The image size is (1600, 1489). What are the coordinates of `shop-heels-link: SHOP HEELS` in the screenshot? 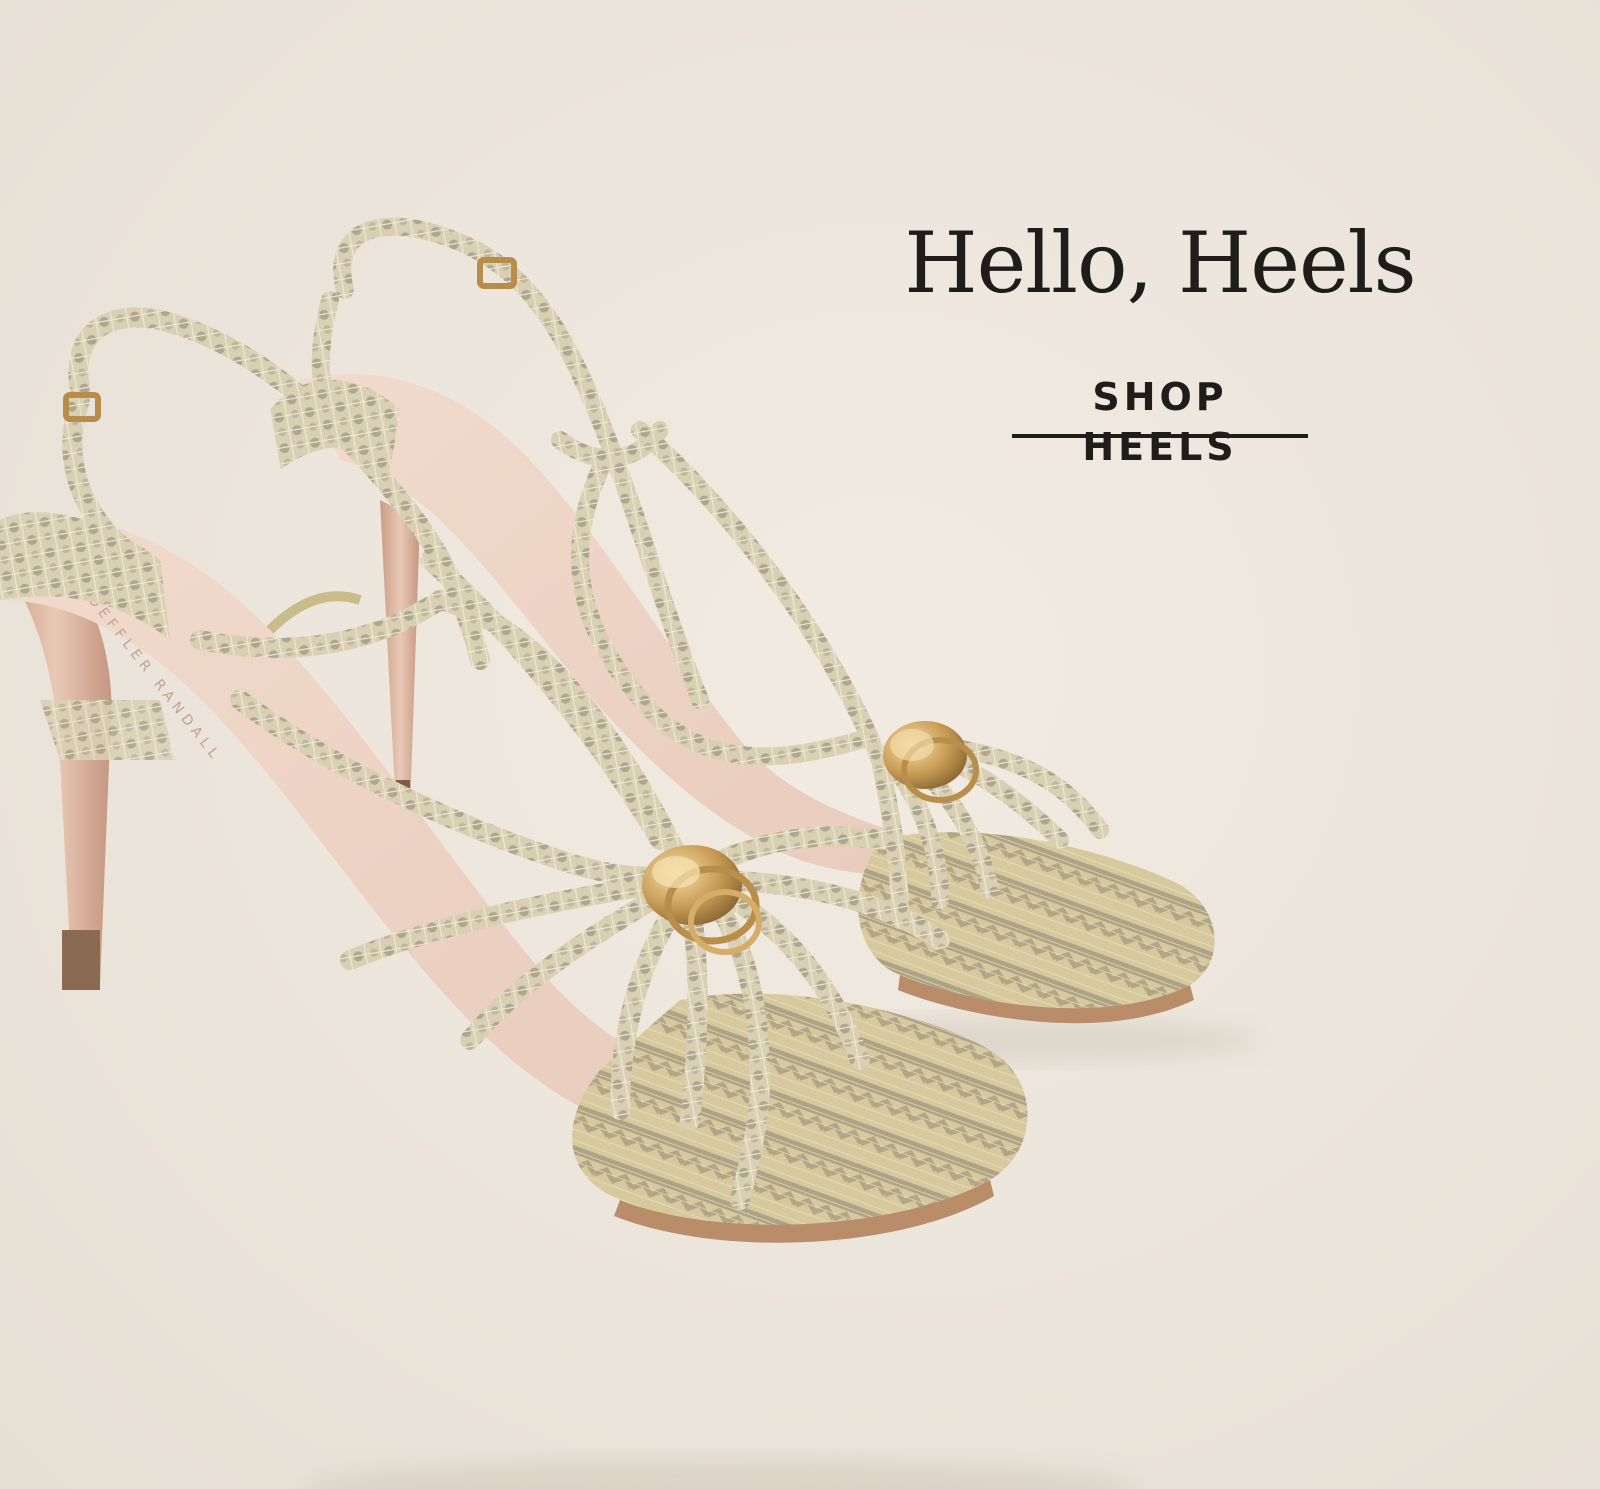 It's located at (1160, 420).